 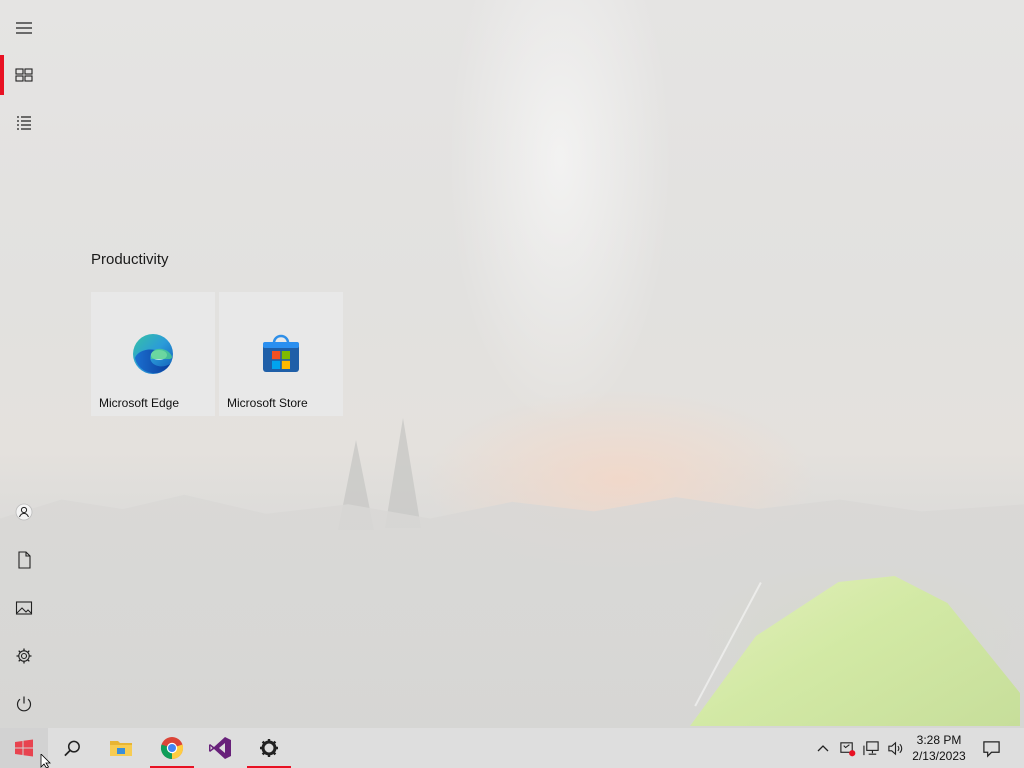 I want to click on visual-studio-button, so click(x=220, y=748).